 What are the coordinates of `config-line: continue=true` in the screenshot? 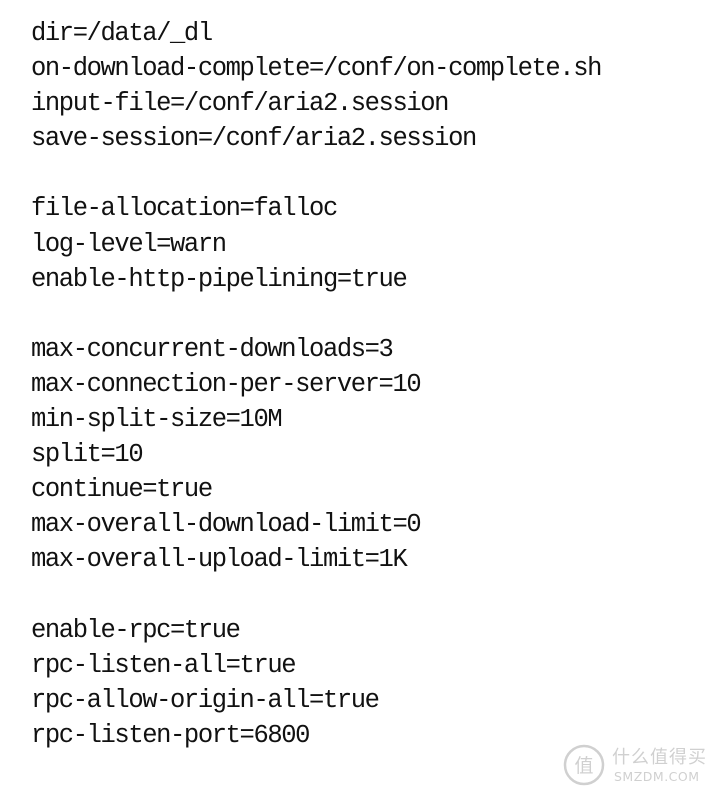 It's located at (122, 490).